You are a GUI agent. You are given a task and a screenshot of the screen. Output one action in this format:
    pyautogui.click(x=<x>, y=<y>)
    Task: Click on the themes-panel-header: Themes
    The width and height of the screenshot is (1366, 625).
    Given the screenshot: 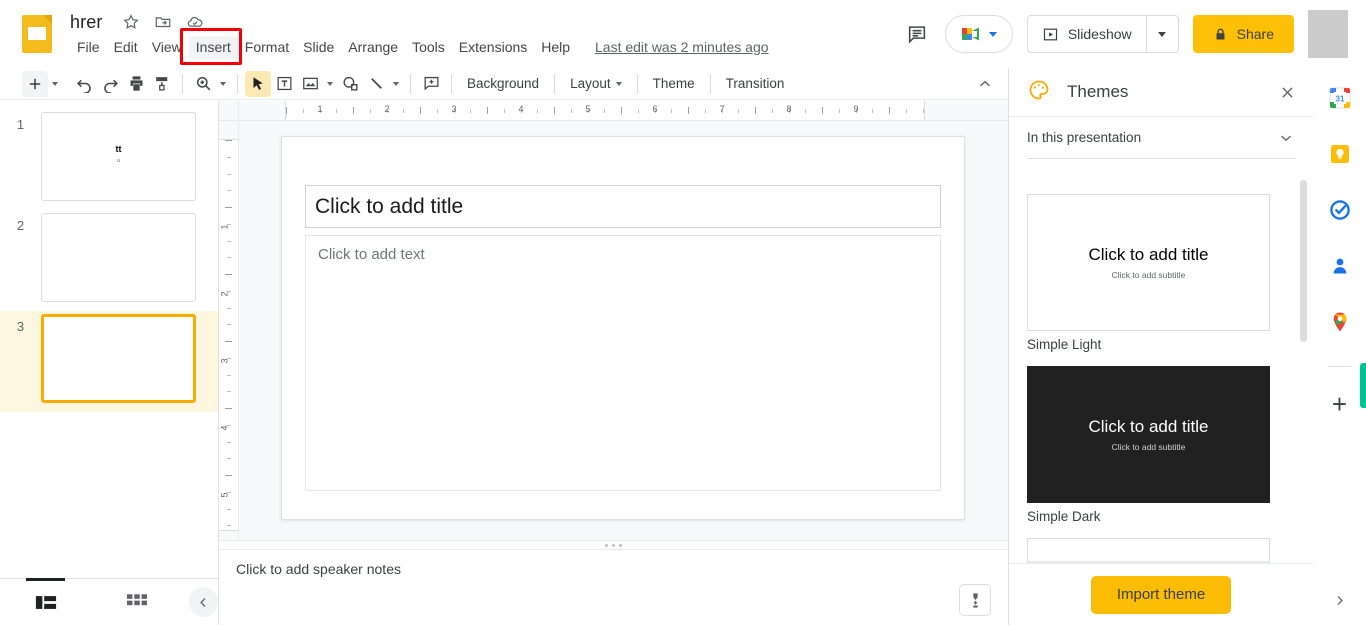 What is the action you would take?
    pyautogui.click(x=1161, y=92)
    